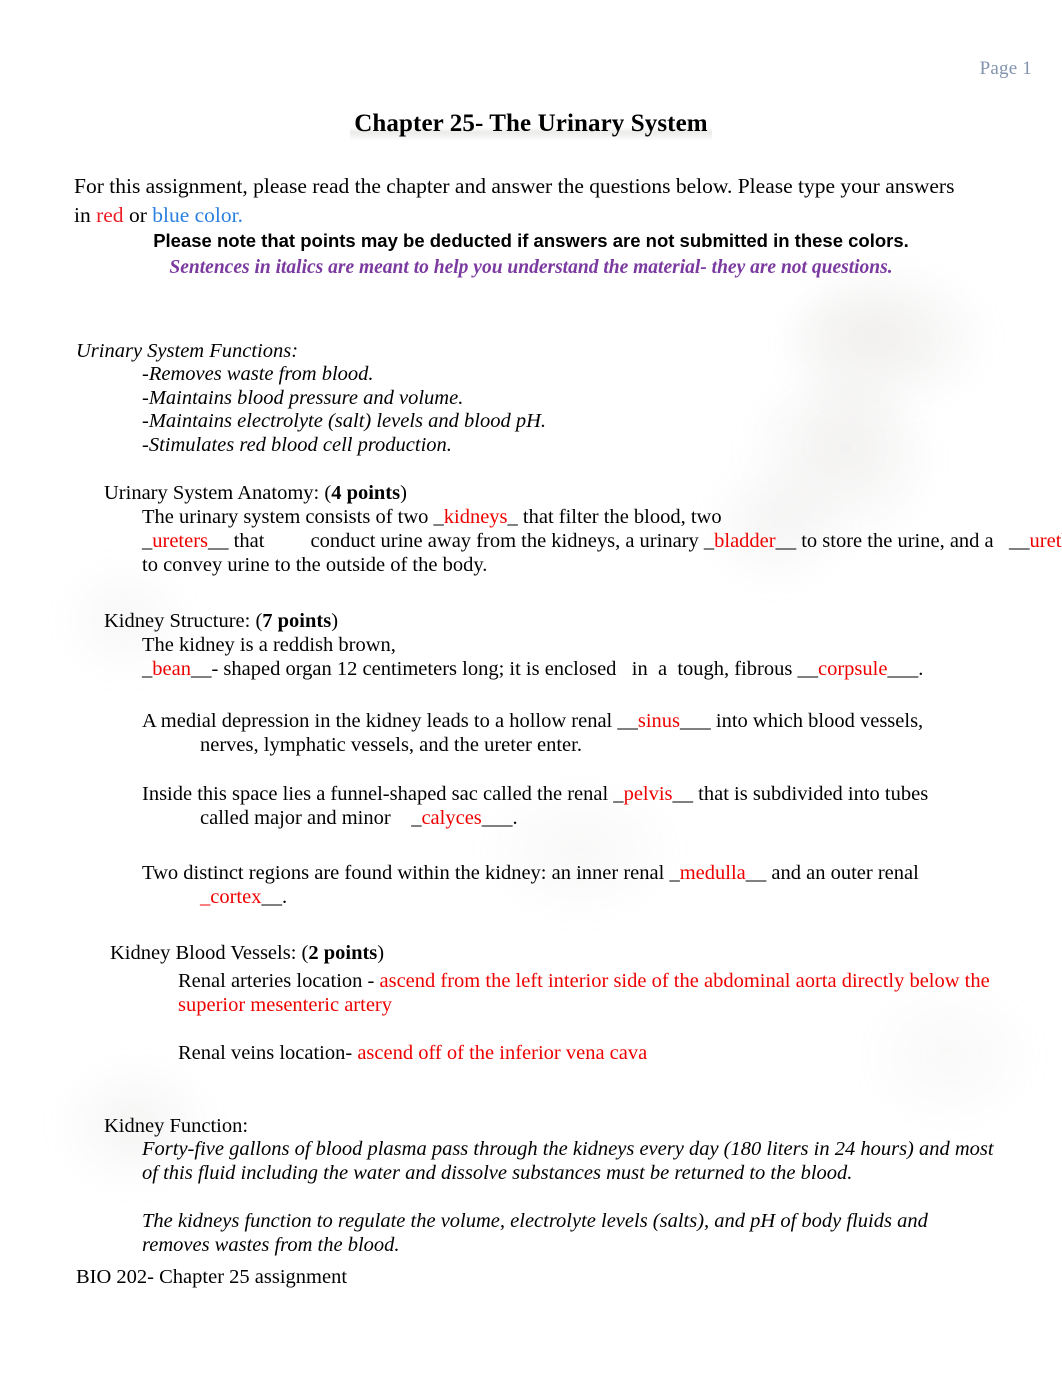 This screenshot has width=1062, height=1377. What do you see at coordinates (176, 1126) in the screenshot?
I see `section-heading-kidney-function: Kidney Function:` at bounding box center [176, 1126].